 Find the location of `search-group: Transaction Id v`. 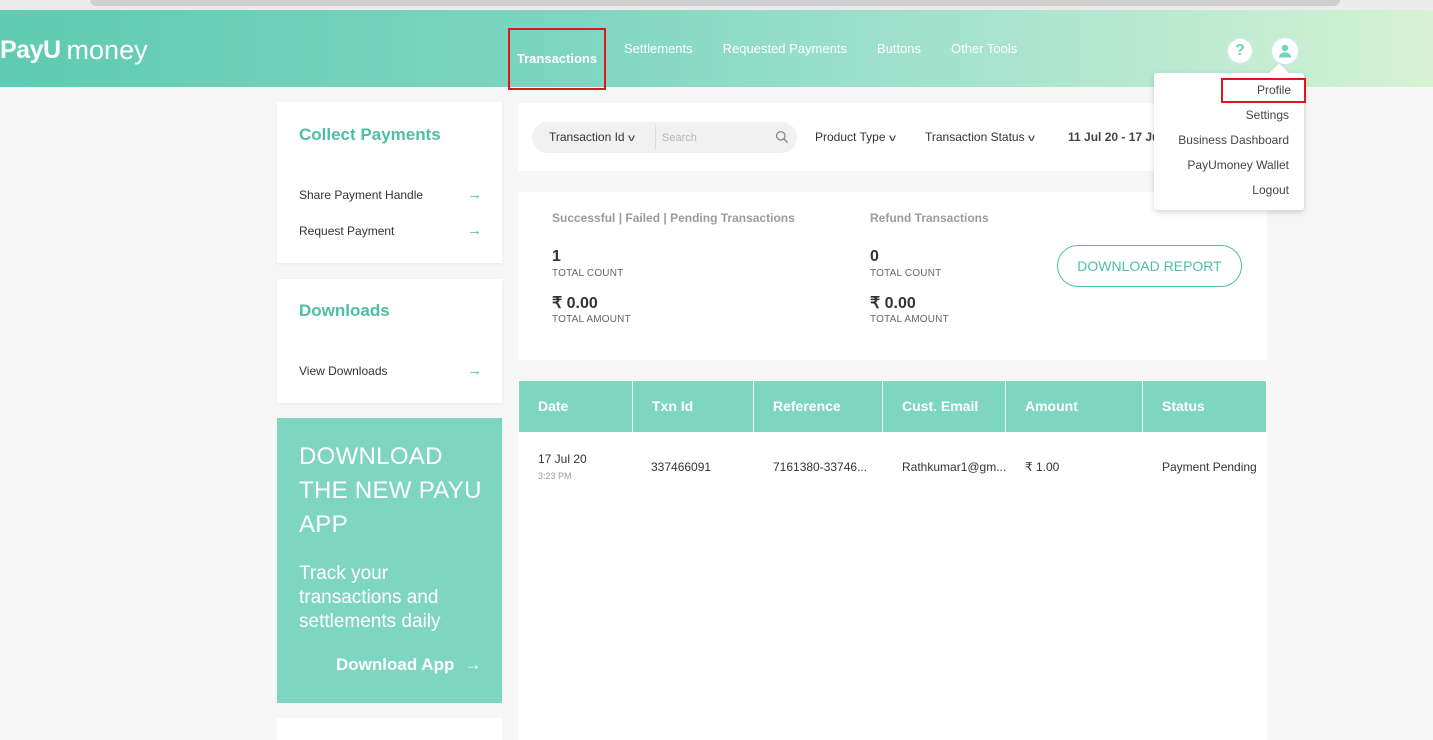

search-group: Transaction Id v is located at coordinates (664, 137).